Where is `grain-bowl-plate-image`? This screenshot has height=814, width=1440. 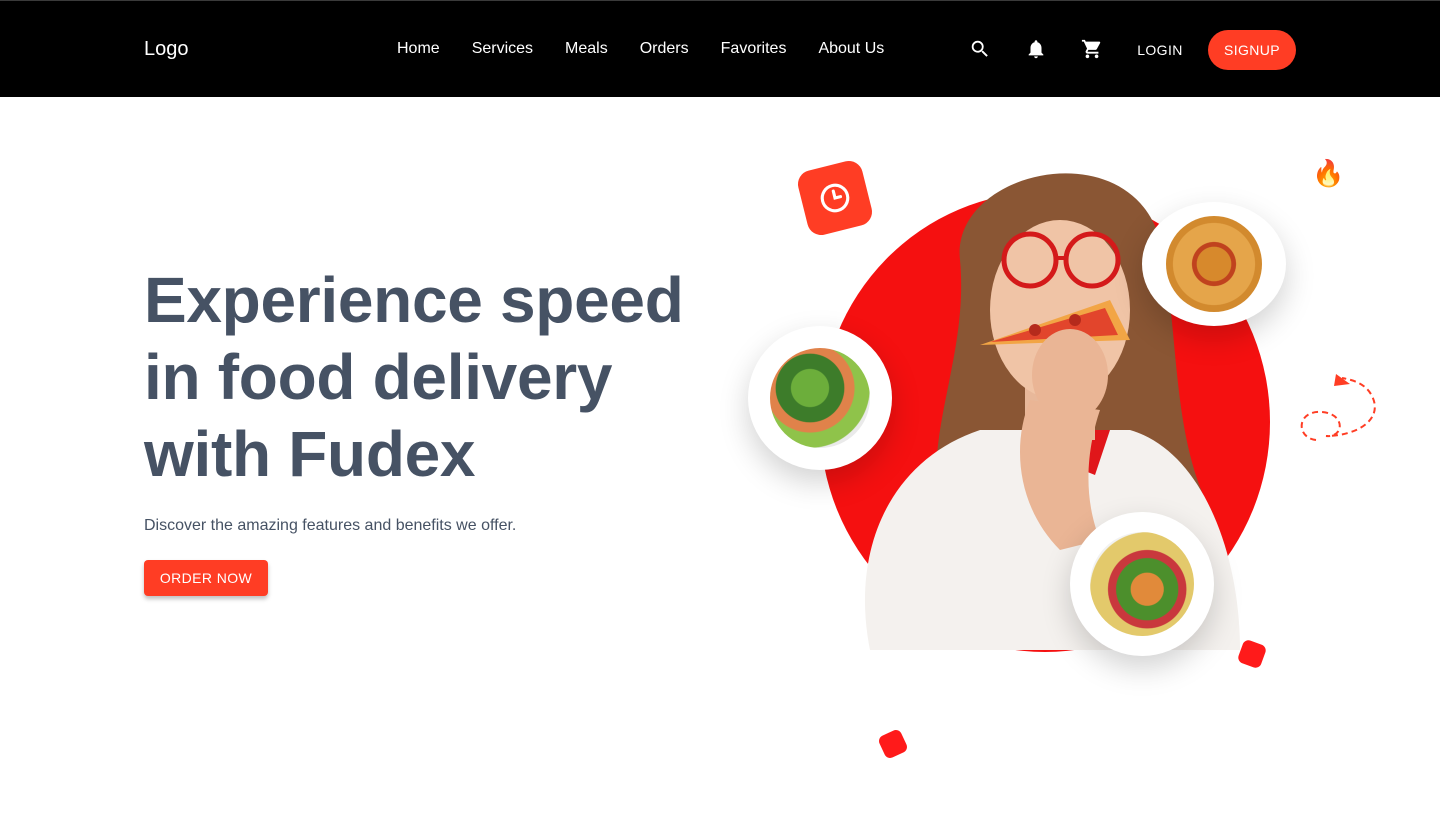 grain-bowl-plate-image is located at coordinates (1142, 584).